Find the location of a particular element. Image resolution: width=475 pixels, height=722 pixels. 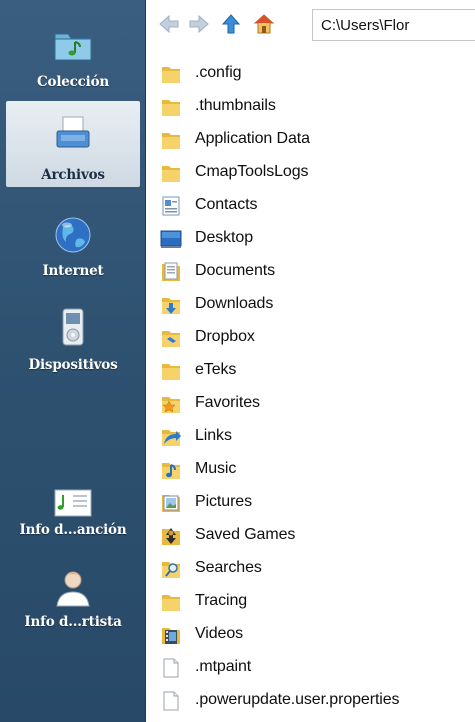

sidebar-item-internet: Internet is located at coordinates (73, 246).